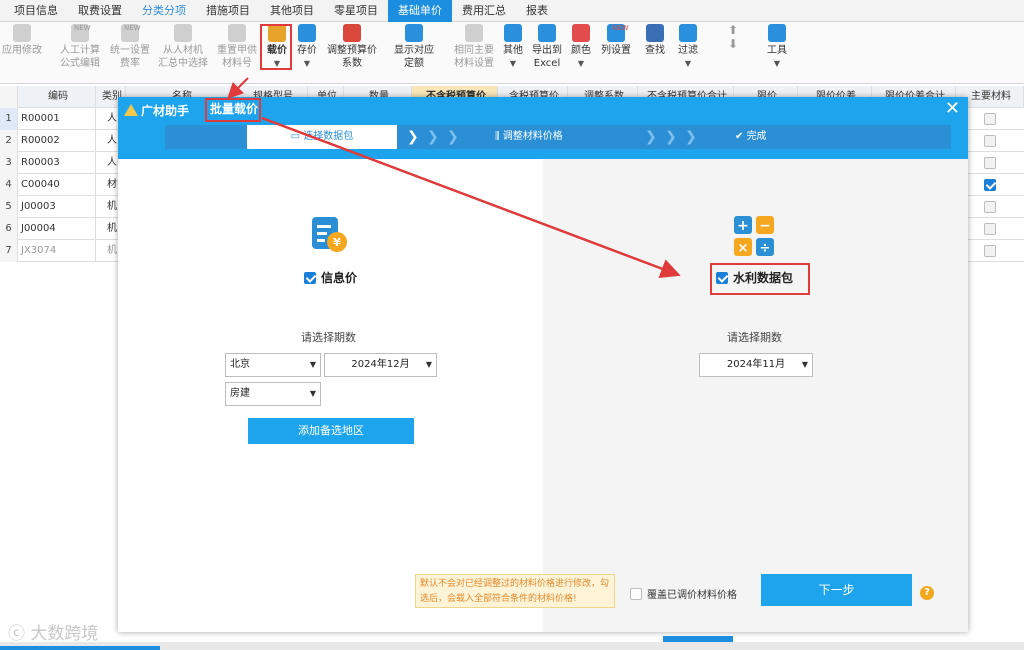 The image size is (1024, 650). I want to click on close-icon: ✕, so click(952, 109).